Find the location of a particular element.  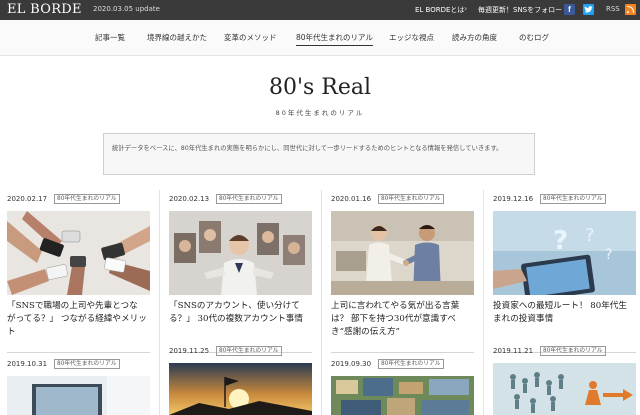

nav-item-all-articles: 記事一覧 is located at coordinates (110, 37).